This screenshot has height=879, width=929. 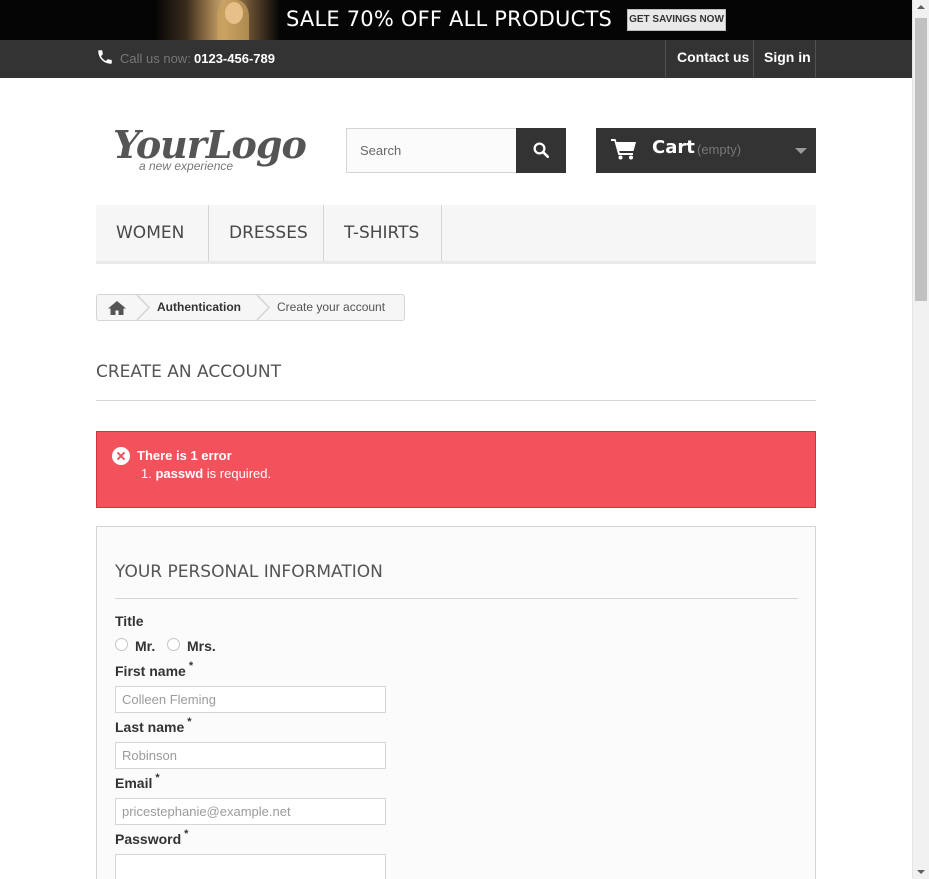 I want to click on menu-item-women: WOMEN, so click(x=152, y=233).